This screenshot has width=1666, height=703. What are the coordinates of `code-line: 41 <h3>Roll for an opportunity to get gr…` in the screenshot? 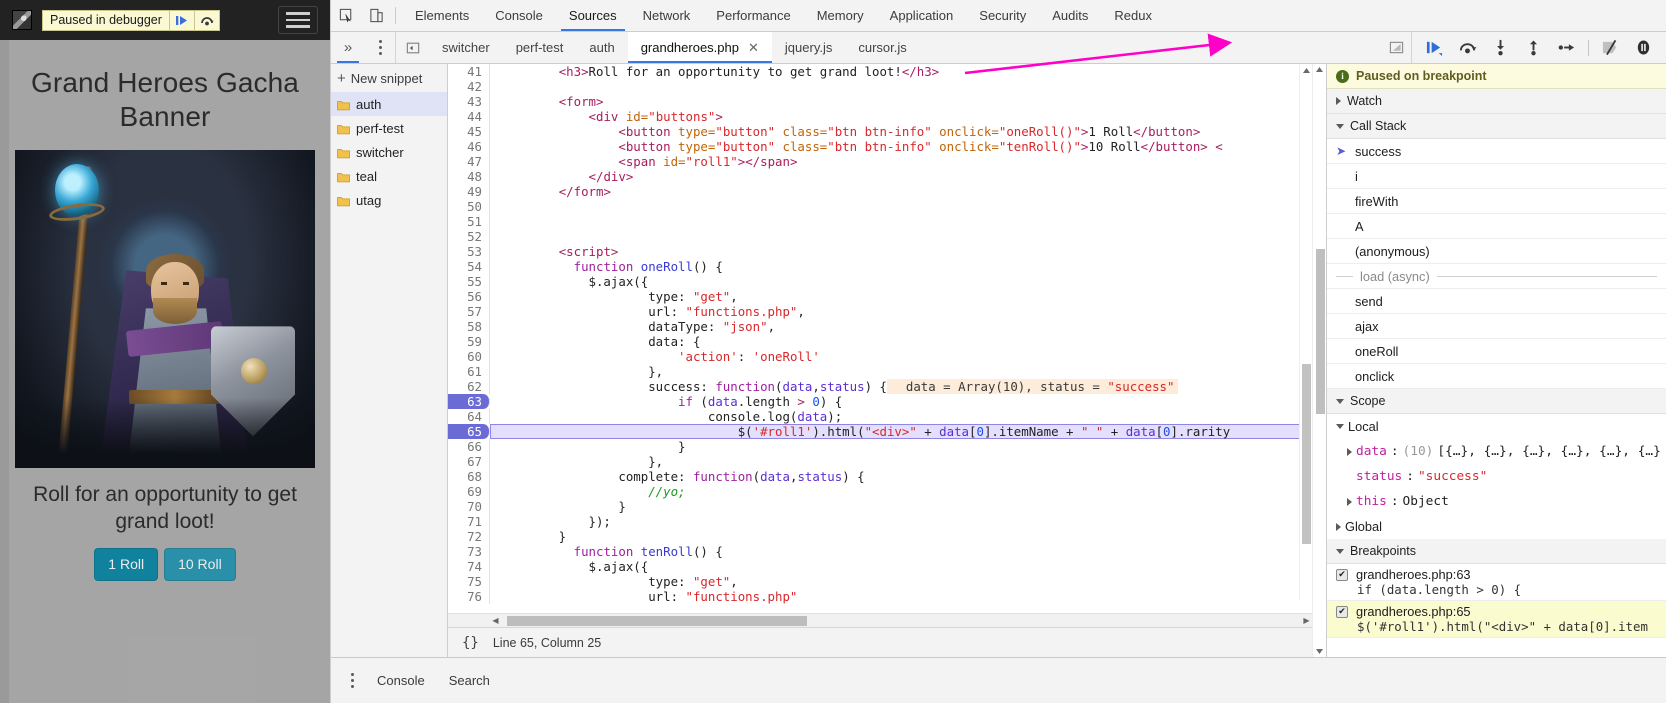 It's located at (880, 71).